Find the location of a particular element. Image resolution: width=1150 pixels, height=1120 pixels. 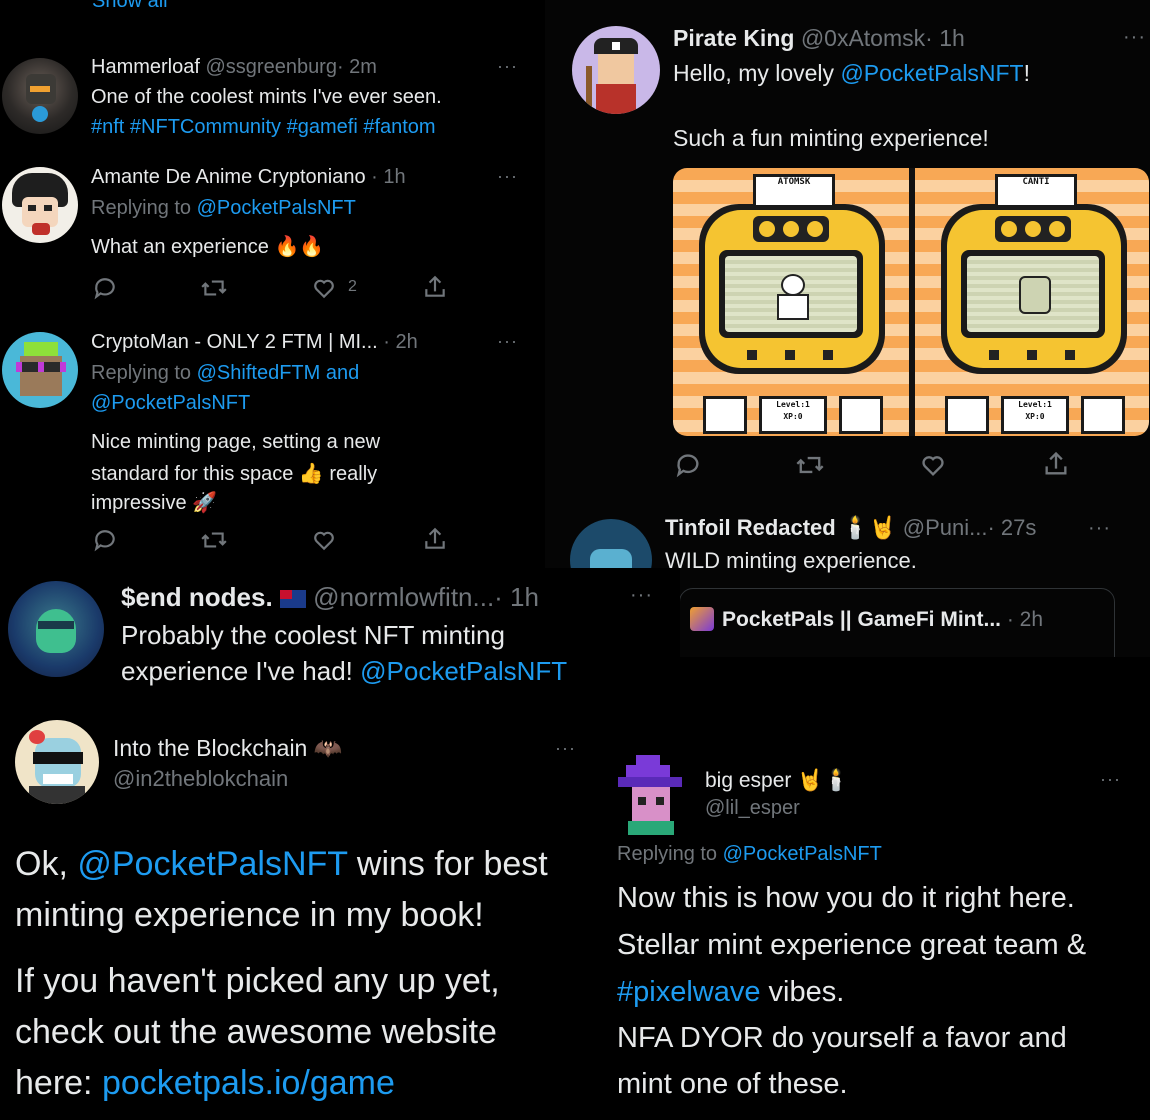

timestamp: · 2h is located at coordinates (400, 342).